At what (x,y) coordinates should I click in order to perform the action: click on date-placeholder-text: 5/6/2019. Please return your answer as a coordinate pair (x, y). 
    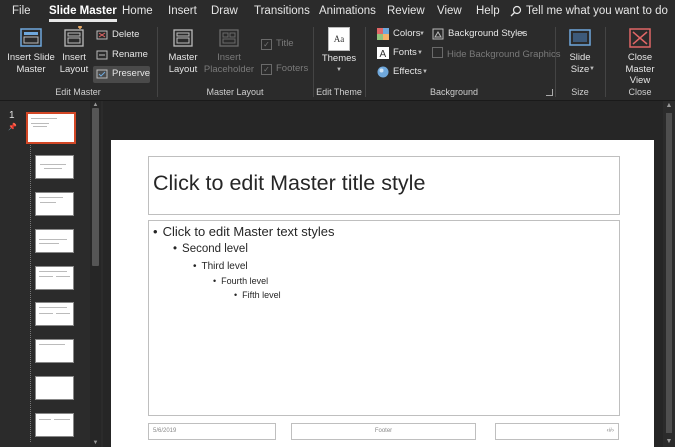
    Looking at the image, I should click on (165, 431).